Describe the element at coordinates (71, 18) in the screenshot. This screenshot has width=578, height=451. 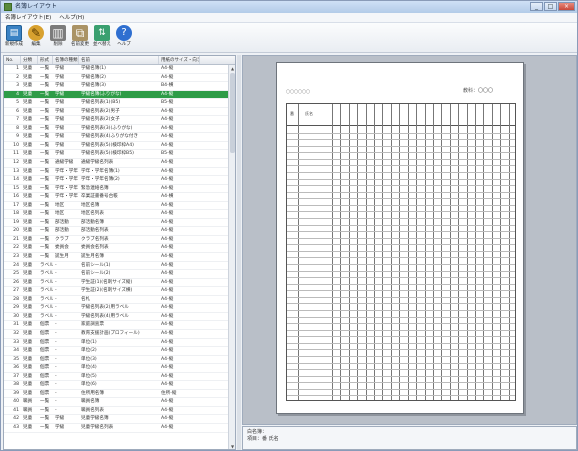
I see `menu-help: ヘルプ(H)` at that location.